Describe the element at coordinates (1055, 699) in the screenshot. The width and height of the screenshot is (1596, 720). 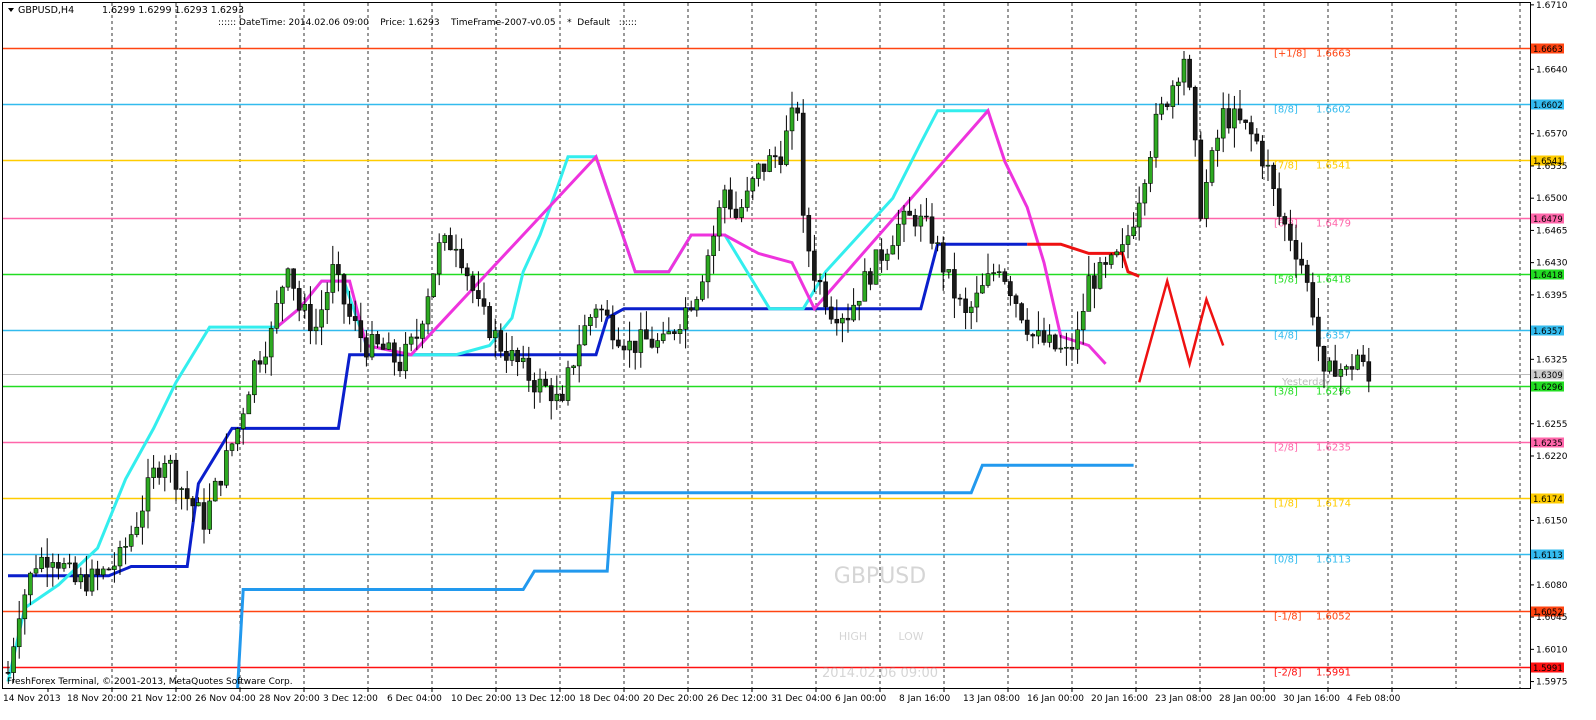
I see `x-tick-label: 16 Jan 00:00` at that location.